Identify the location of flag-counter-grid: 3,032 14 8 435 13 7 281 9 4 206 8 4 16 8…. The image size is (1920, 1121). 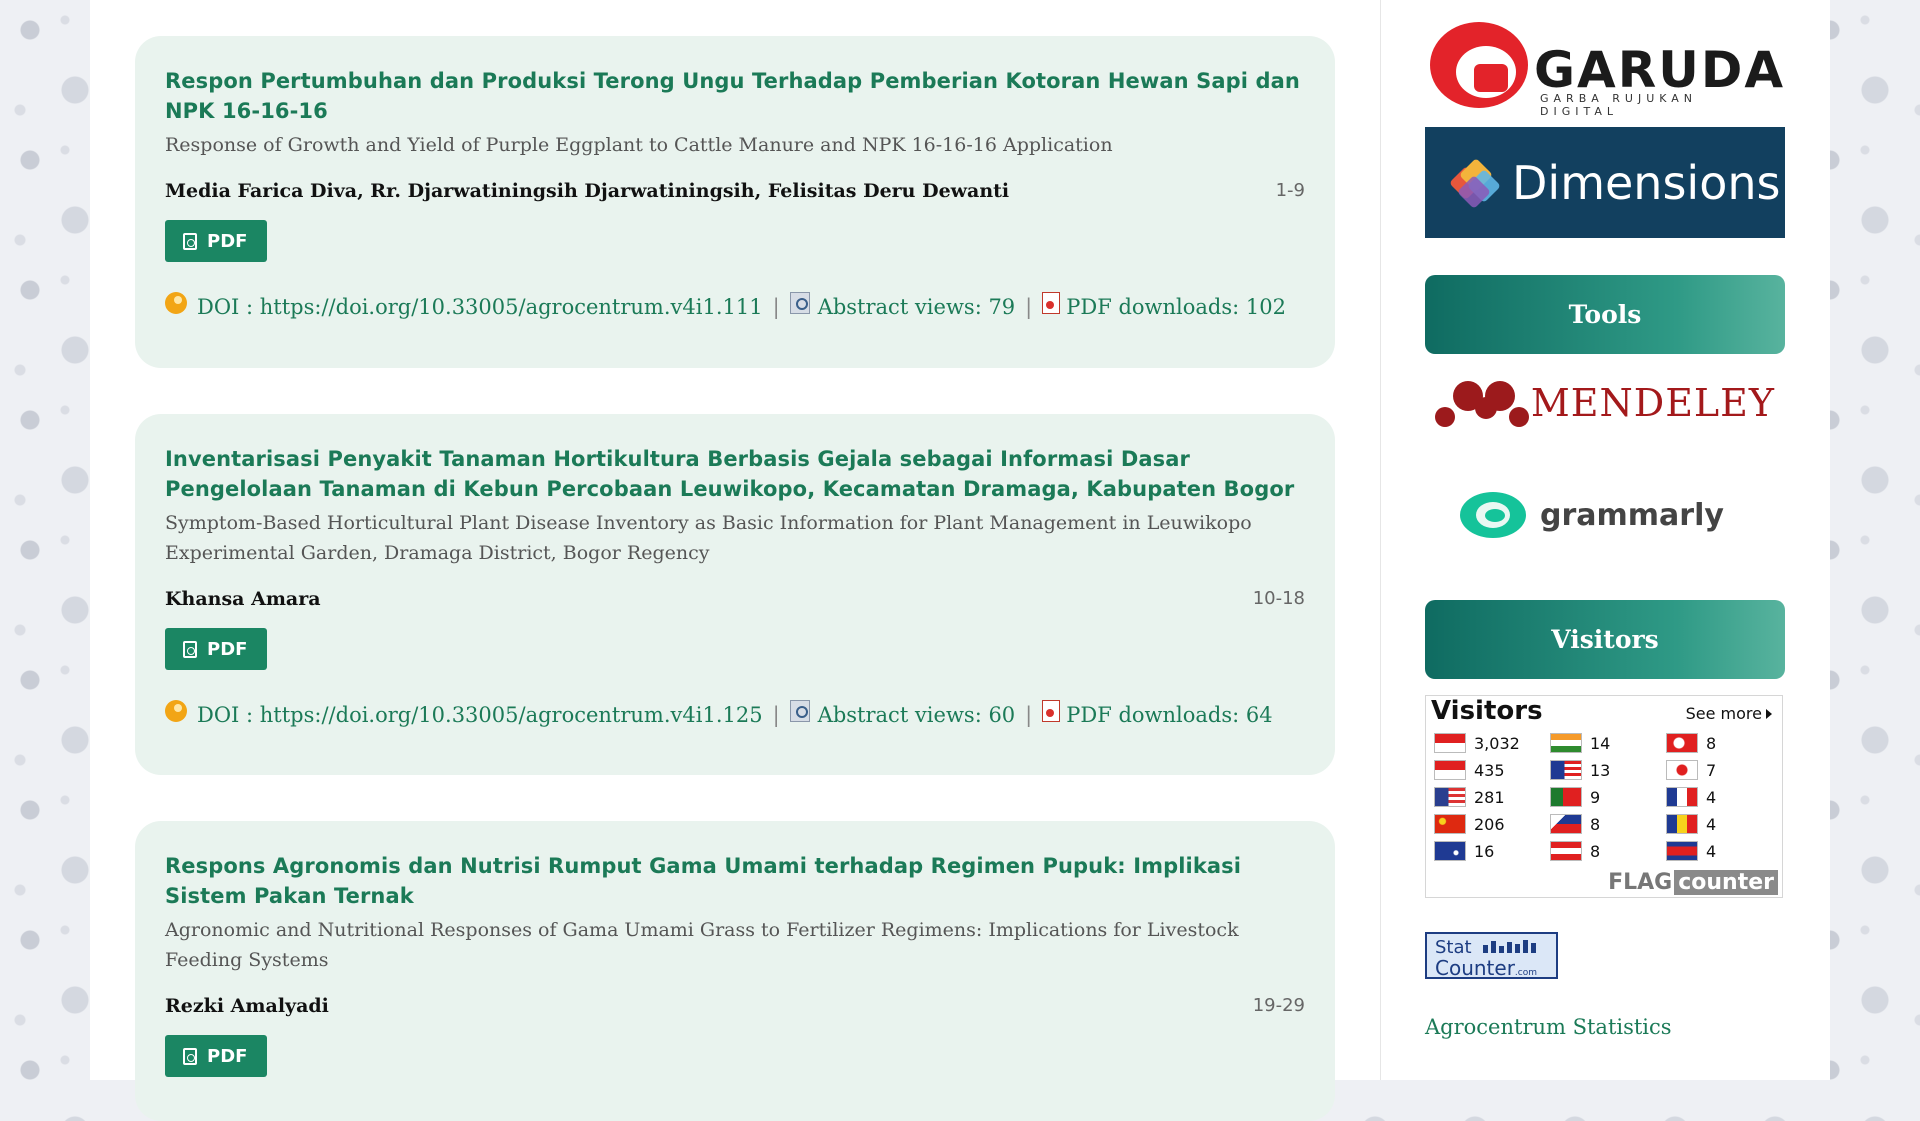
(1604, 798).